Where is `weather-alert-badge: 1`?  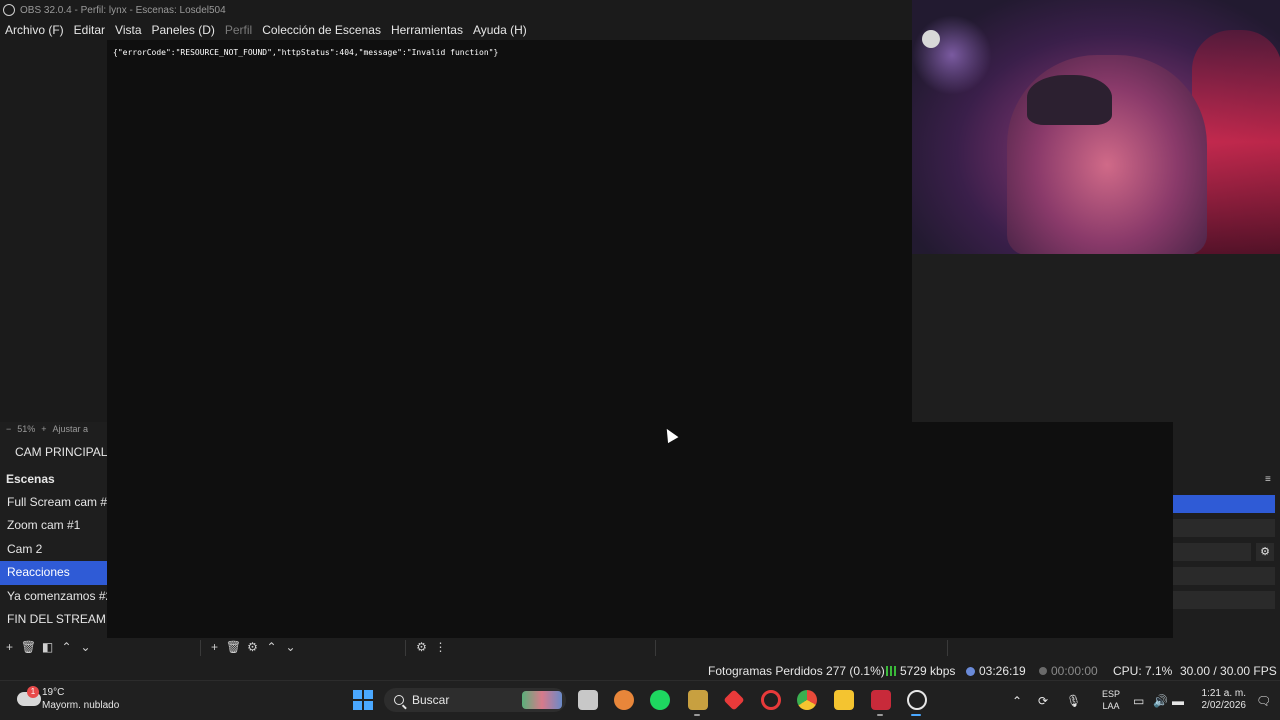 weather-alert-badge: 1 is located at coordinates (33, 692).